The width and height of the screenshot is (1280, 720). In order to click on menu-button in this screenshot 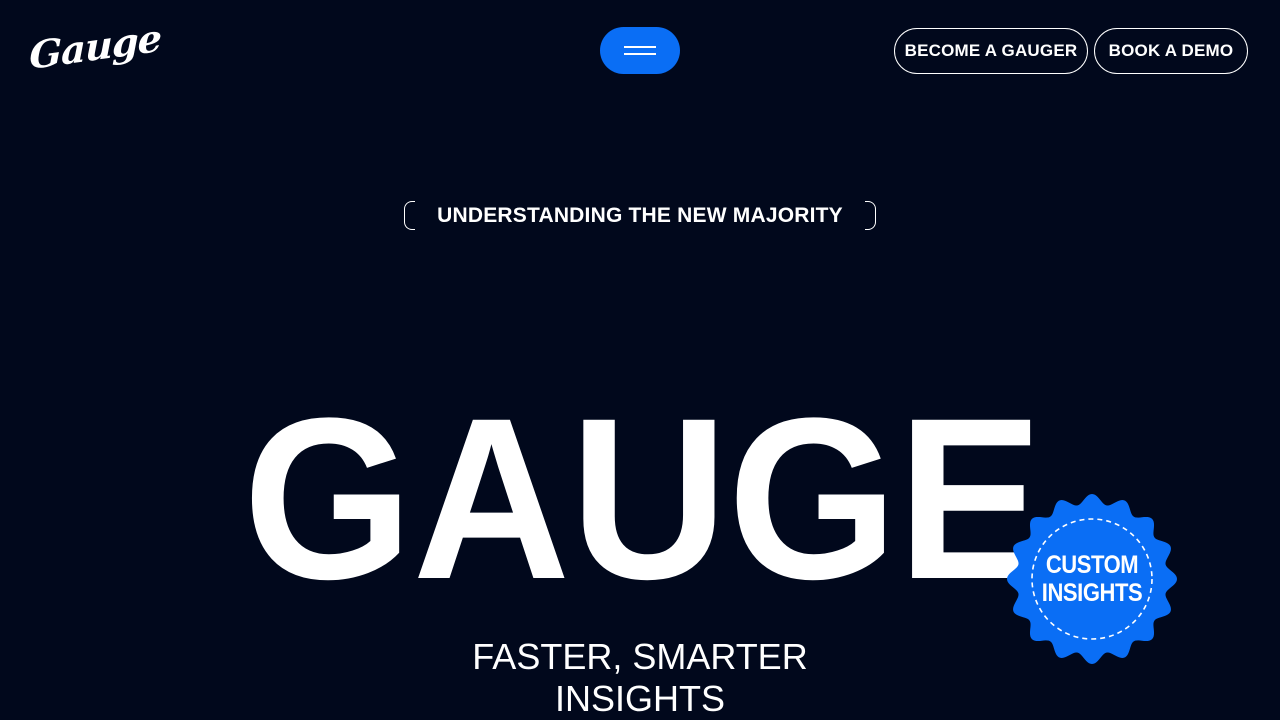, I will do `click(640, 50)`.